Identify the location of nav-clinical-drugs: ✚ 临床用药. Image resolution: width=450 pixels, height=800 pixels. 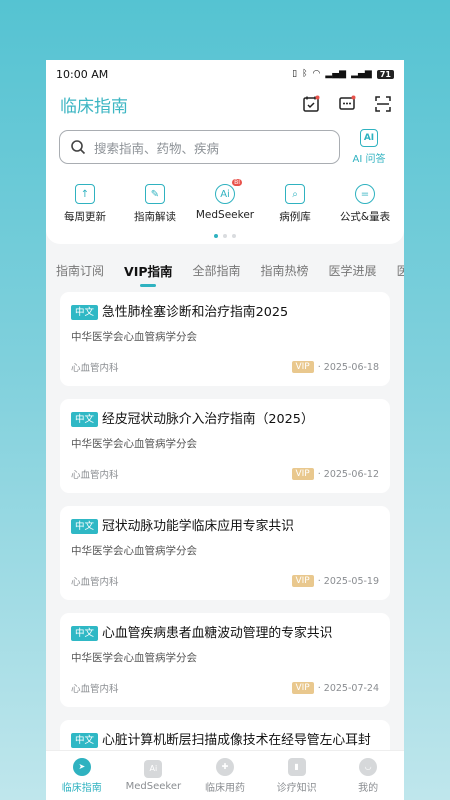
(225, 775).